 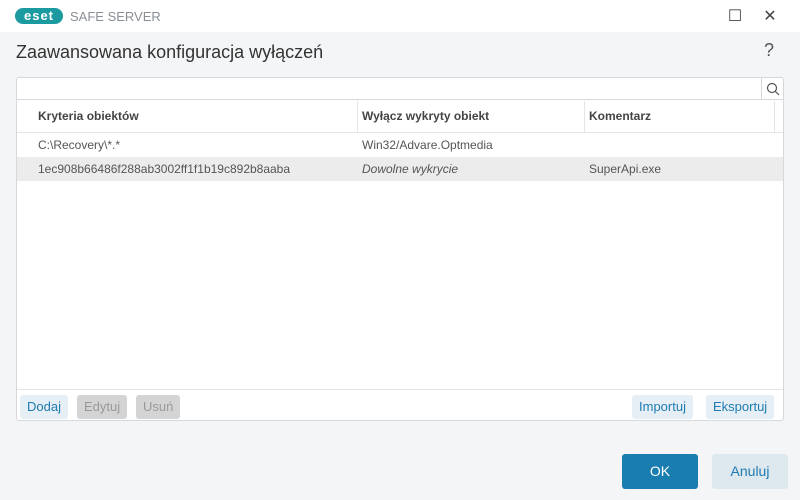 What do you see at coordinates (115, 16) in the screenshot?
I see `product-name: SAFE SERVER` at bounding box center [115, 16].